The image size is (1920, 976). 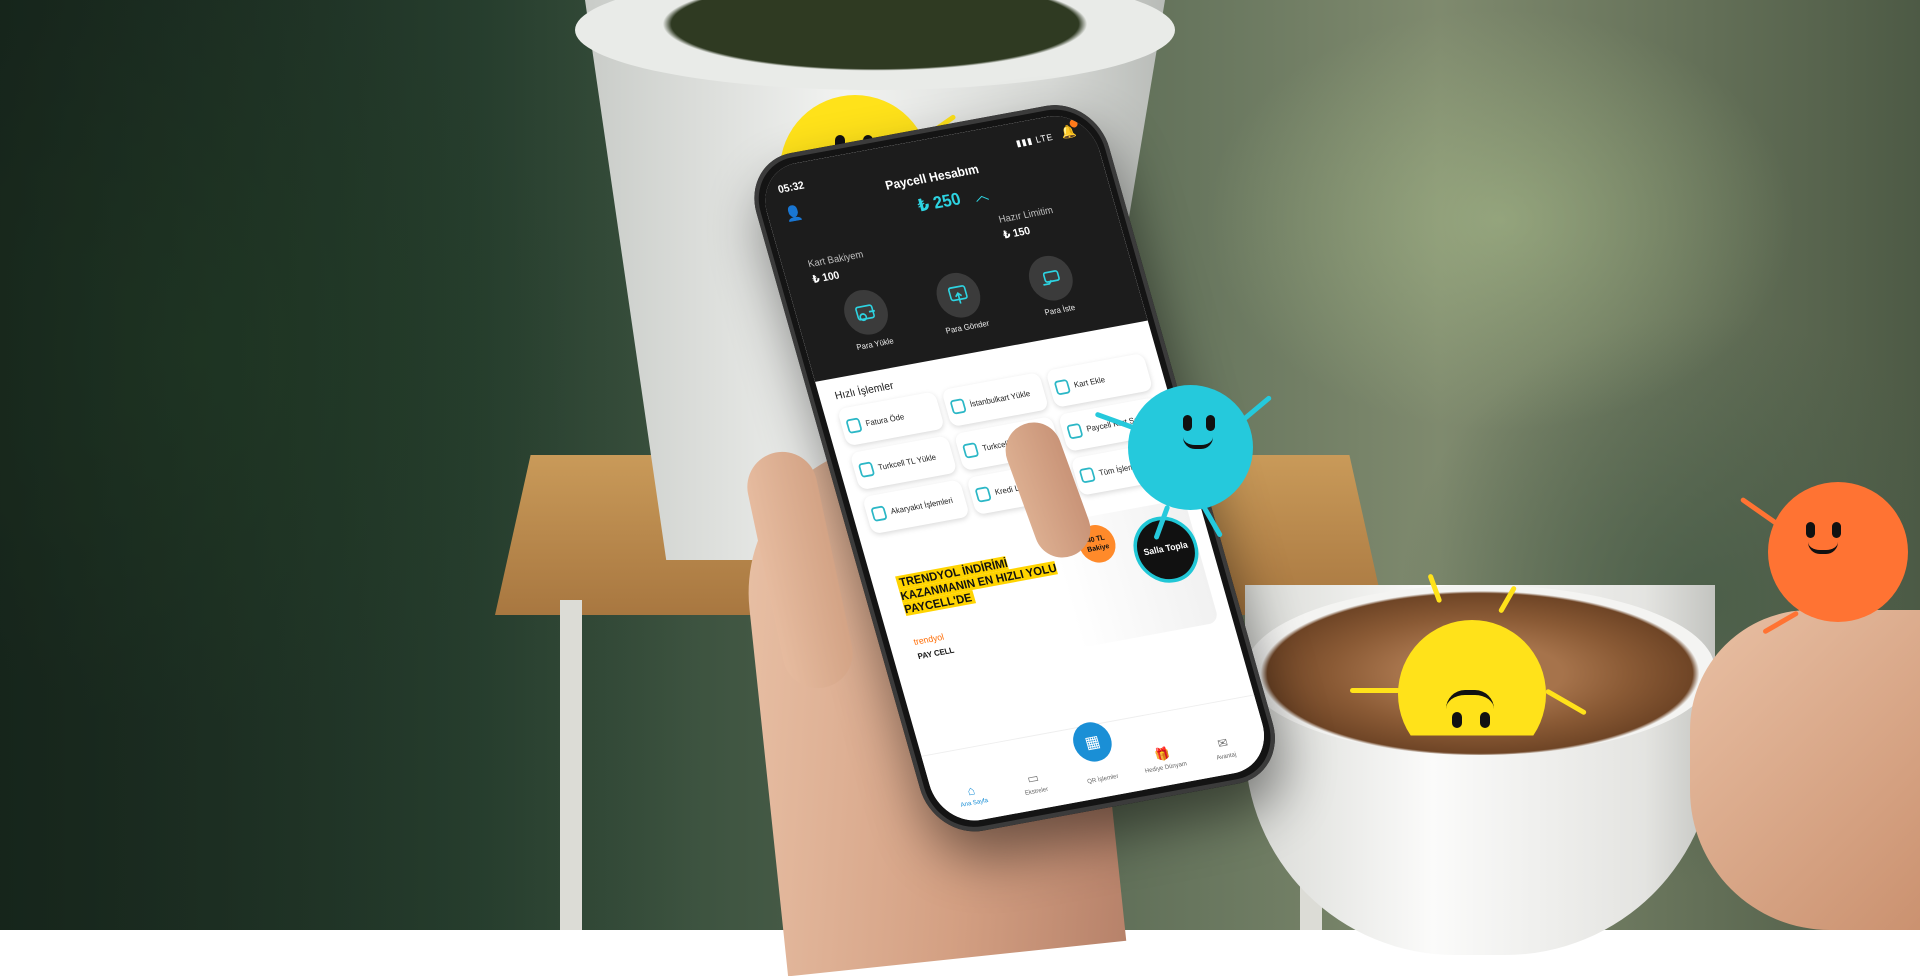 What do you see at coordinates (970, 450) in the screenshot?
I see `package-icon` at bounding box center [970, 450].